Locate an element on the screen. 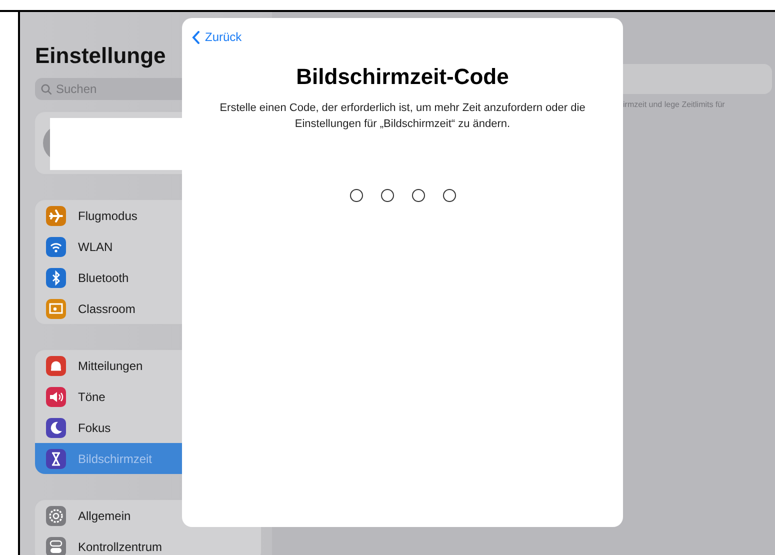 This screenshot has width=775, height=555. settings-item-label: Töne is located at coordinates (92, 397).